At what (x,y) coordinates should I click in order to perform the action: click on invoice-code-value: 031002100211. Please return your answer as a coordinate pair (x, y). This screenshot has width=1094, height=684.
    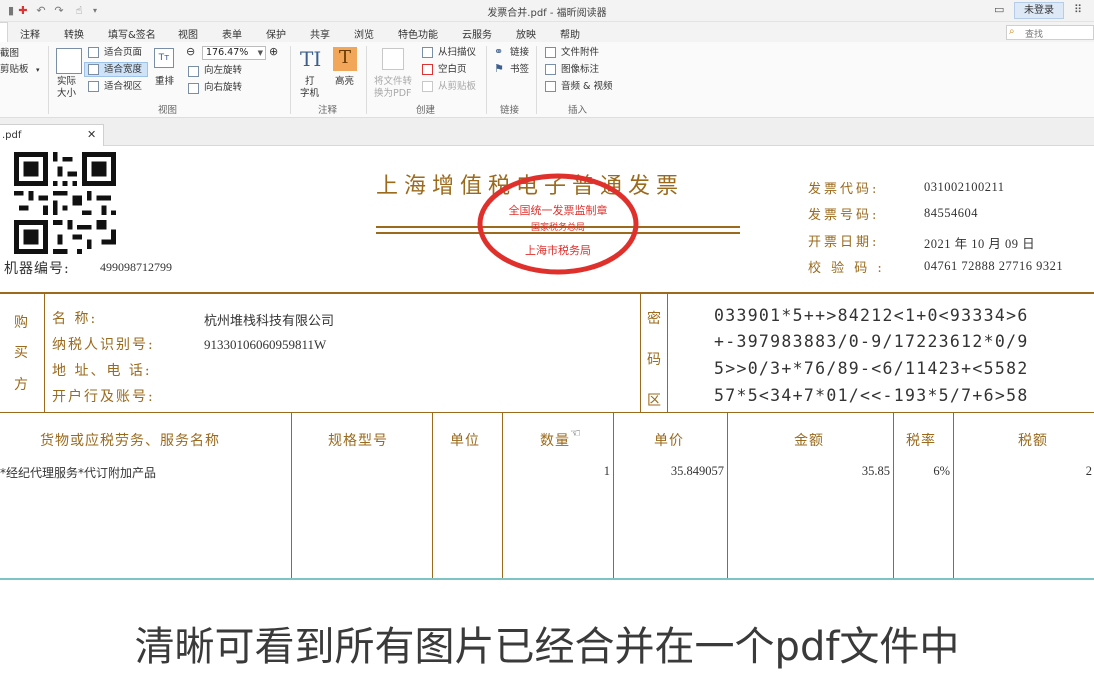
    Looking at the image, I should click on (964, 187).